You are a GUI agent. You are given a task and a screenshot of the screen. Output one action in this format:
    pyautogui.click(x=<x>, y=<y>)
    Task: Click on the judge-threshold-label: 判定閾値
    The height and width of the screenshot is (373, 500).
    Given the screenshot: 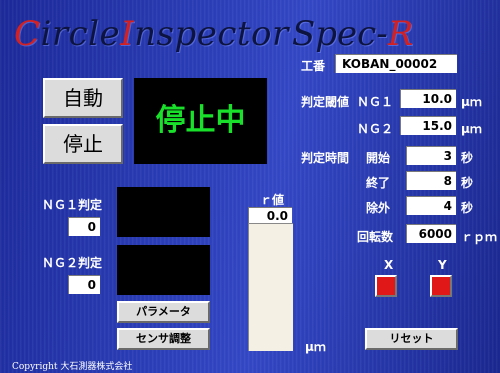 What is the action you would take?
    pyautogui.click(x=325, y=102)
    